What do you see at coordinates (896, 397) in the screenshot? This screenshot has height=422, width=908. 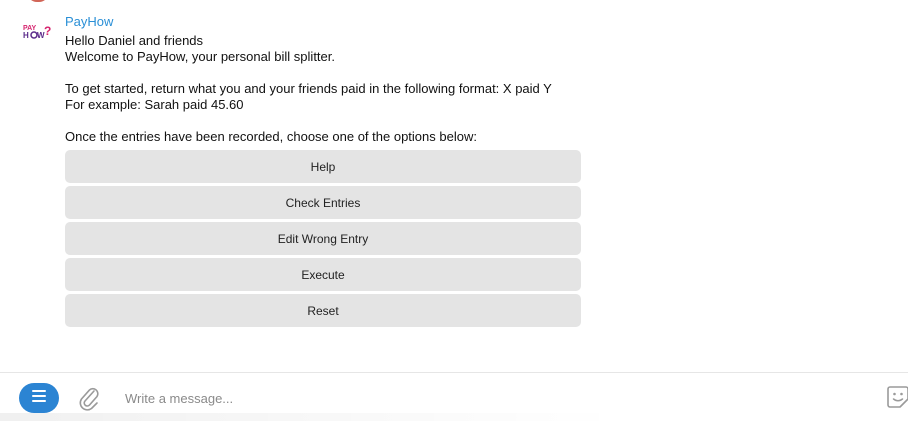 I see `sticker-button` at bounding box center [896, 397].